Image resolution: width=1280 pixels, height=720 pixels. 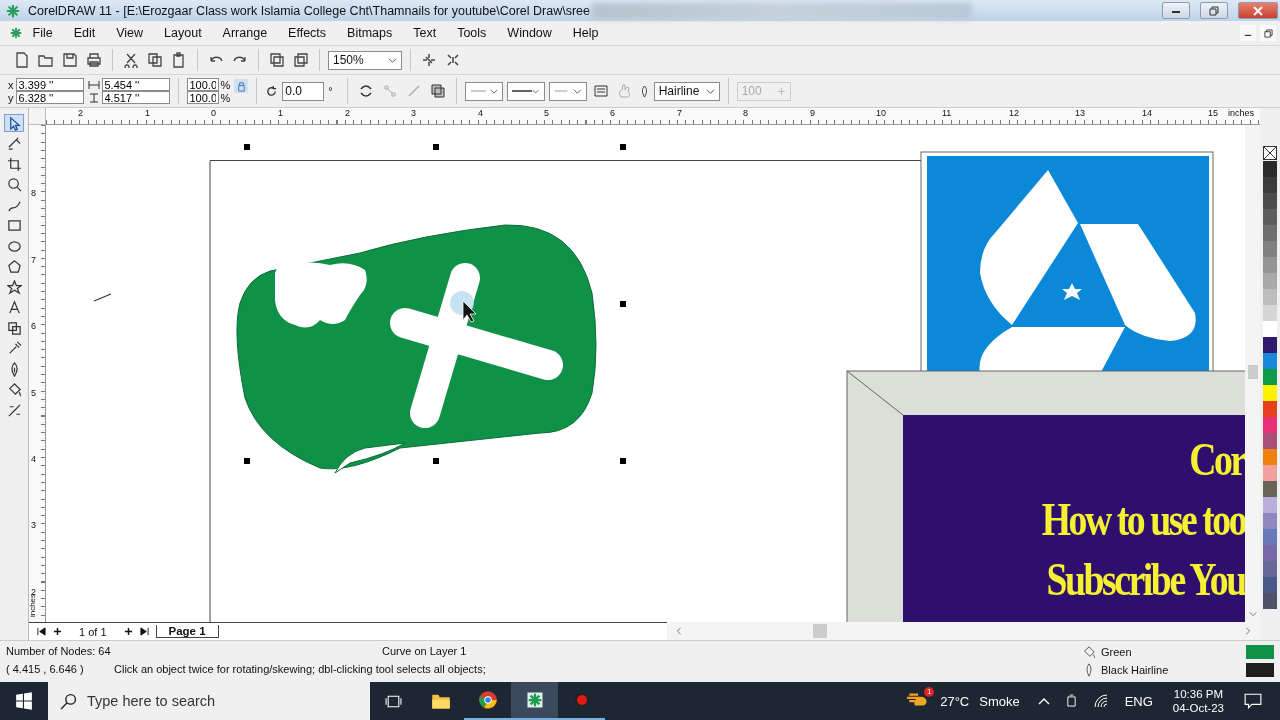 What do you see at coordinates (1100, 701) in the screenshot?
I see `wifi-icon` at bounding box center [1100, 701].